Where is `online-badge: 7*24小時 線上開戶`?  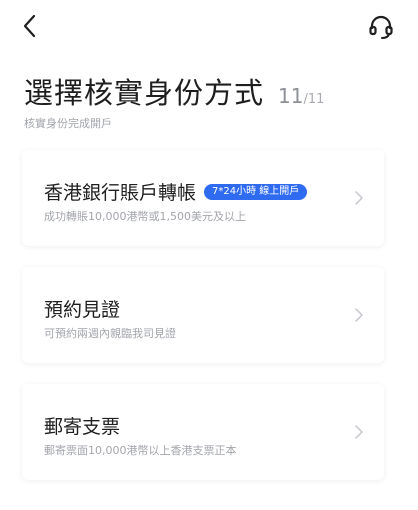 online-badge: 7*24小時 線上開戶 is located at coordinates (256, 191).